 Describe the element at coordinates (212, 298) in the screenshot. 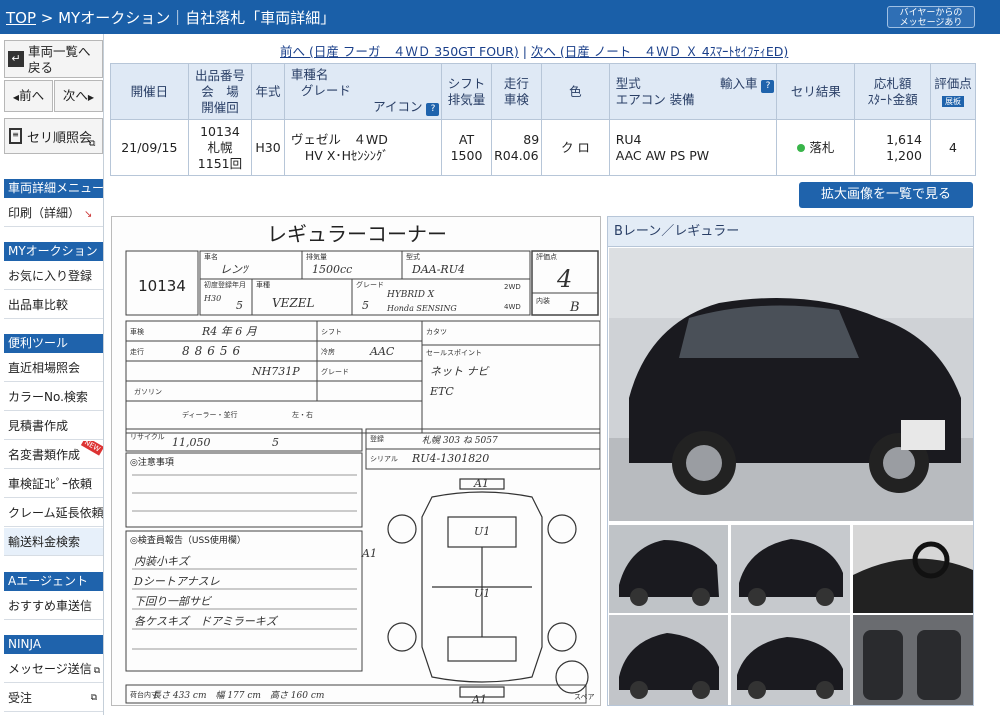

I see `svg-text: H30` at that location.